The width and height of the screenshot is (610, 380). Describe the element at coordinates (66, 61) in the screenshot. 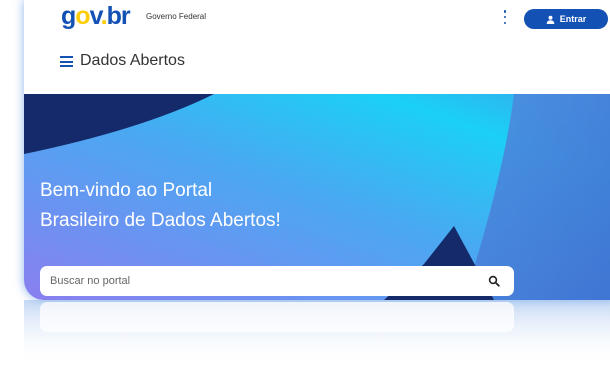

I see `hamburger-icon` at that location.